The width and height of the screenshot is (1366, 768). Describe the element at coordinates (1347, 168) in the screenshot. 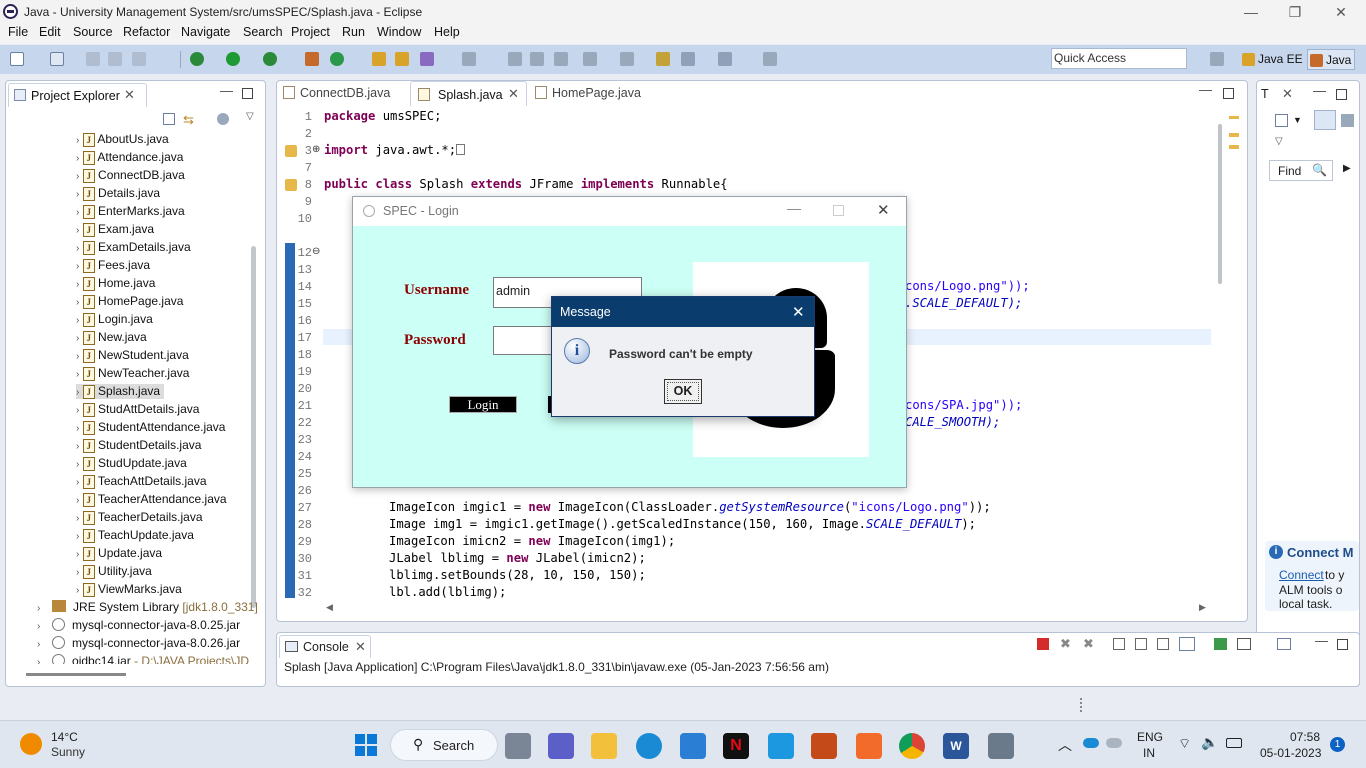

I see `expand-arrow-icon: ▶` at that location.